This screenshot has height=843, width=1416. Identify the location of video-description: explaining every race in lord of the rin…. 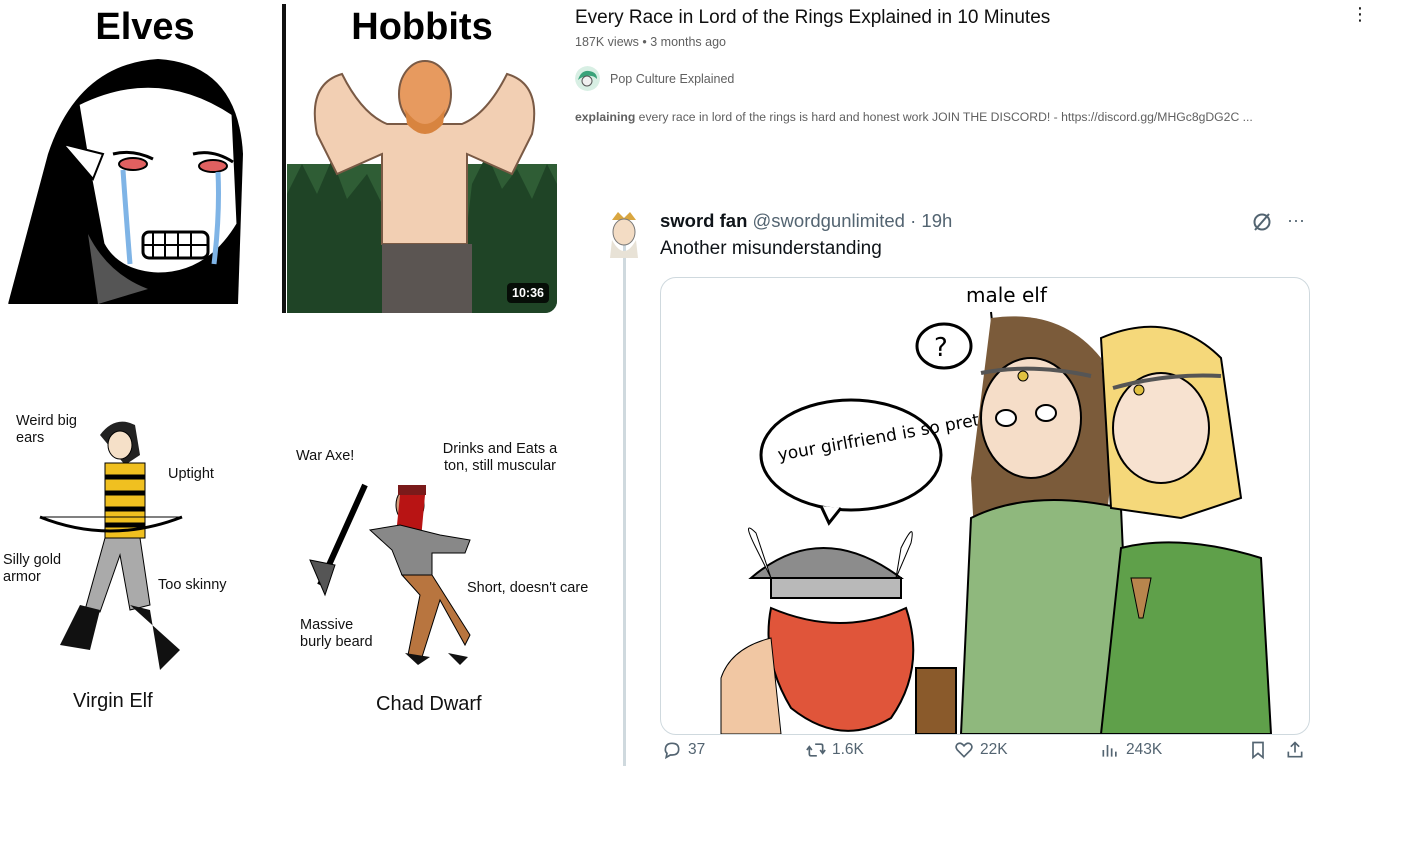
(914, 117).